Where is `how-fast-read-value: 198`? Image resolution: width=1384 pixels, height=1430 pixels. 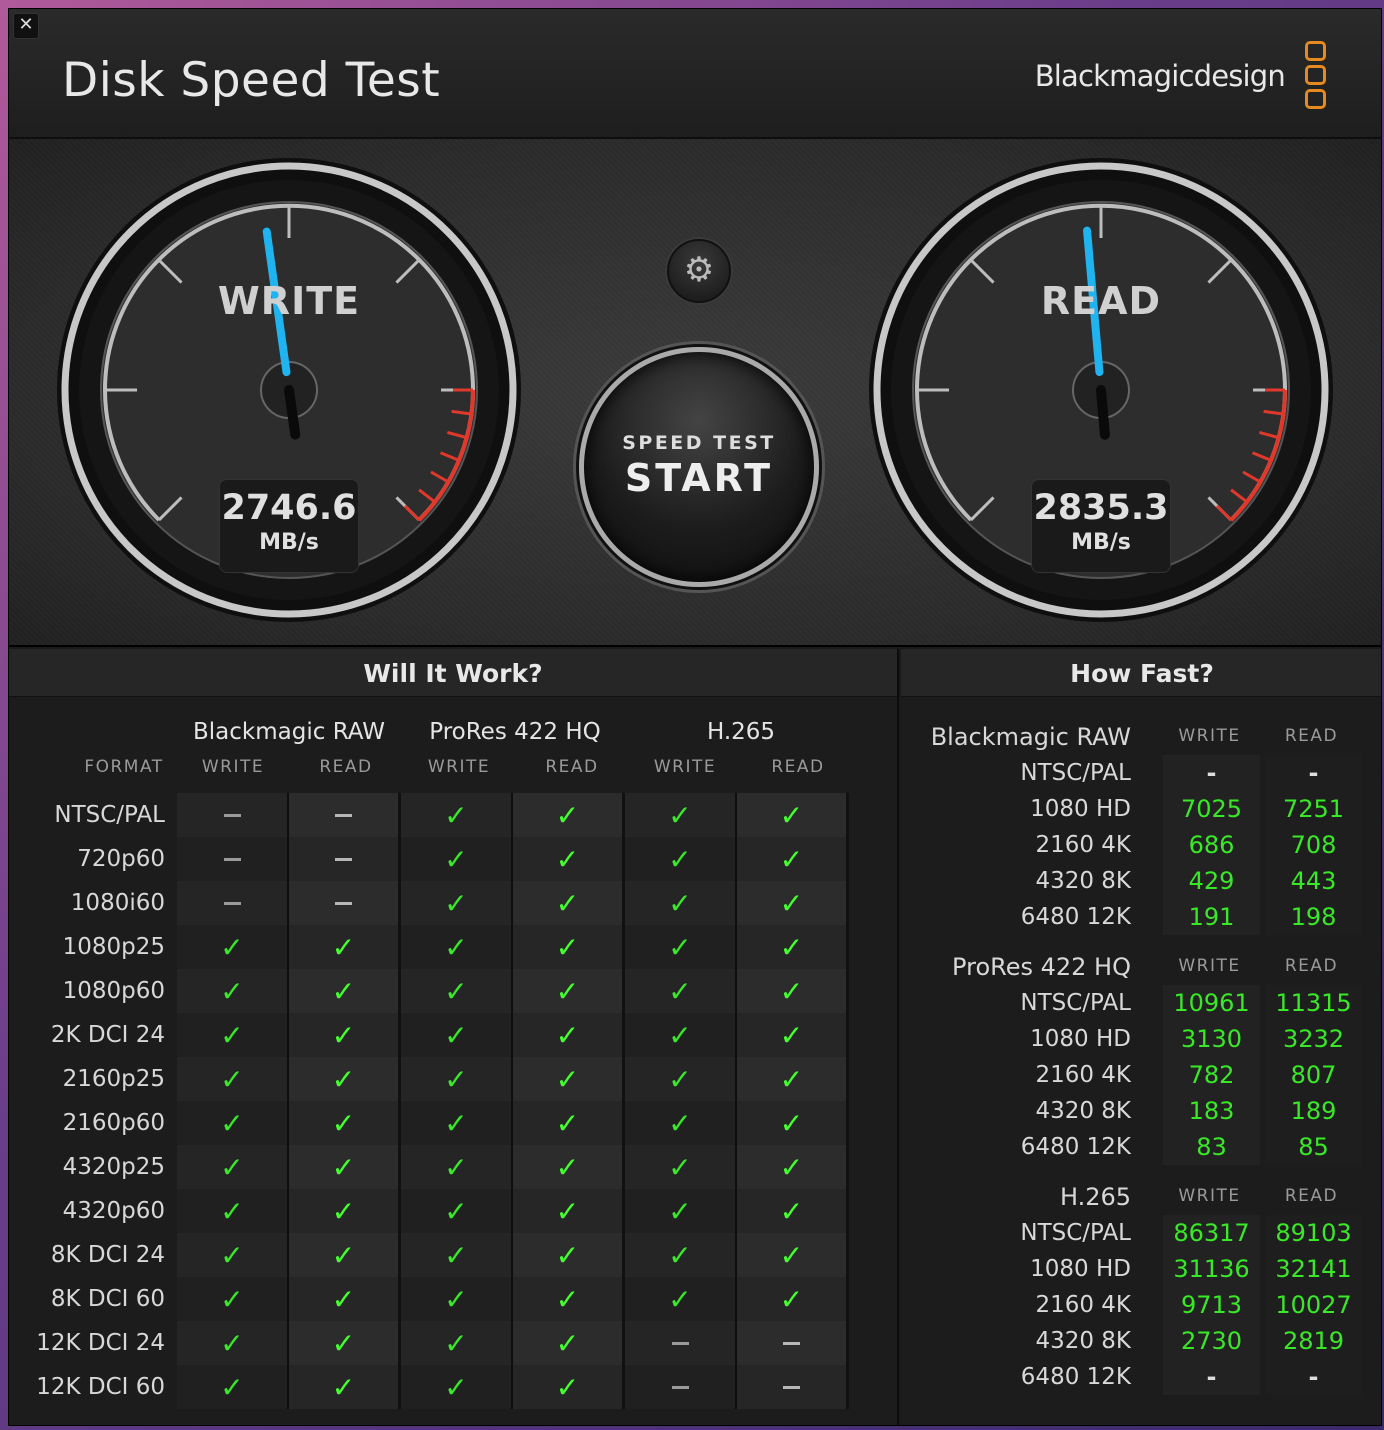
how-fast-read-value: 198 is located at coordinates (1313, 917).